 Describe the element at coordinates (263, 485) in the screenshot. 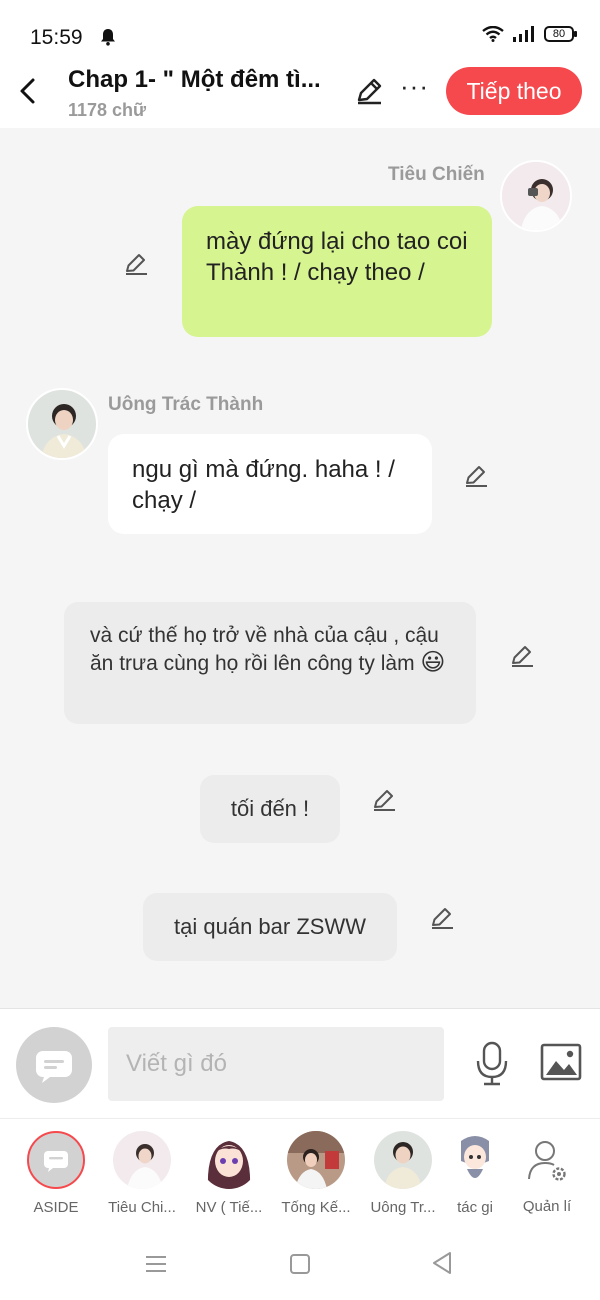

I see `message-text: ngu gì mà đứng. haha ! / chạy /` at that location.